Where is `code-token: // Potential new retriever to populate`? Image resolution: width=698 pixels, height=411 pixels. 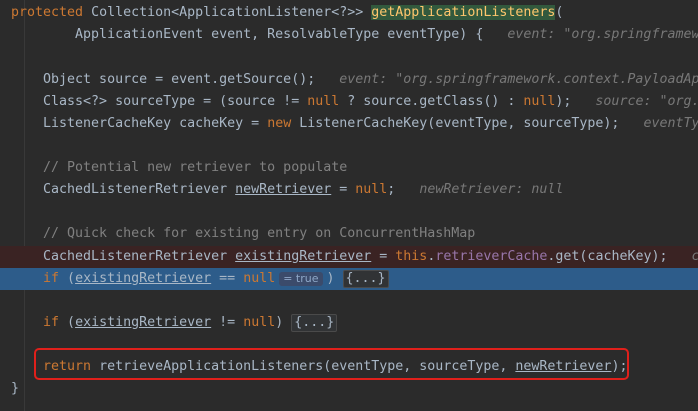
code-token: // Potential new retriever to populate is located at coordinates (179, 167).